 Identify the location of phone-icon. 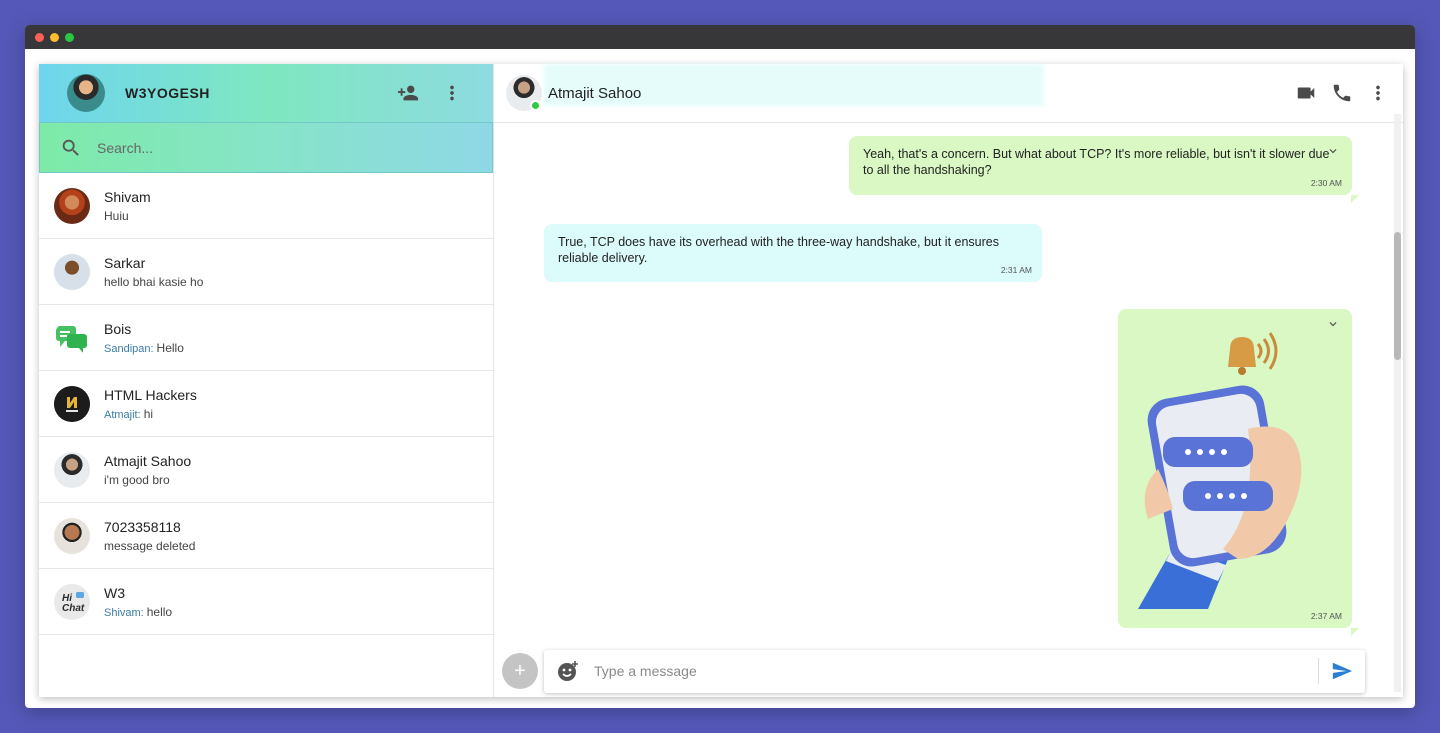
(1342, 93).